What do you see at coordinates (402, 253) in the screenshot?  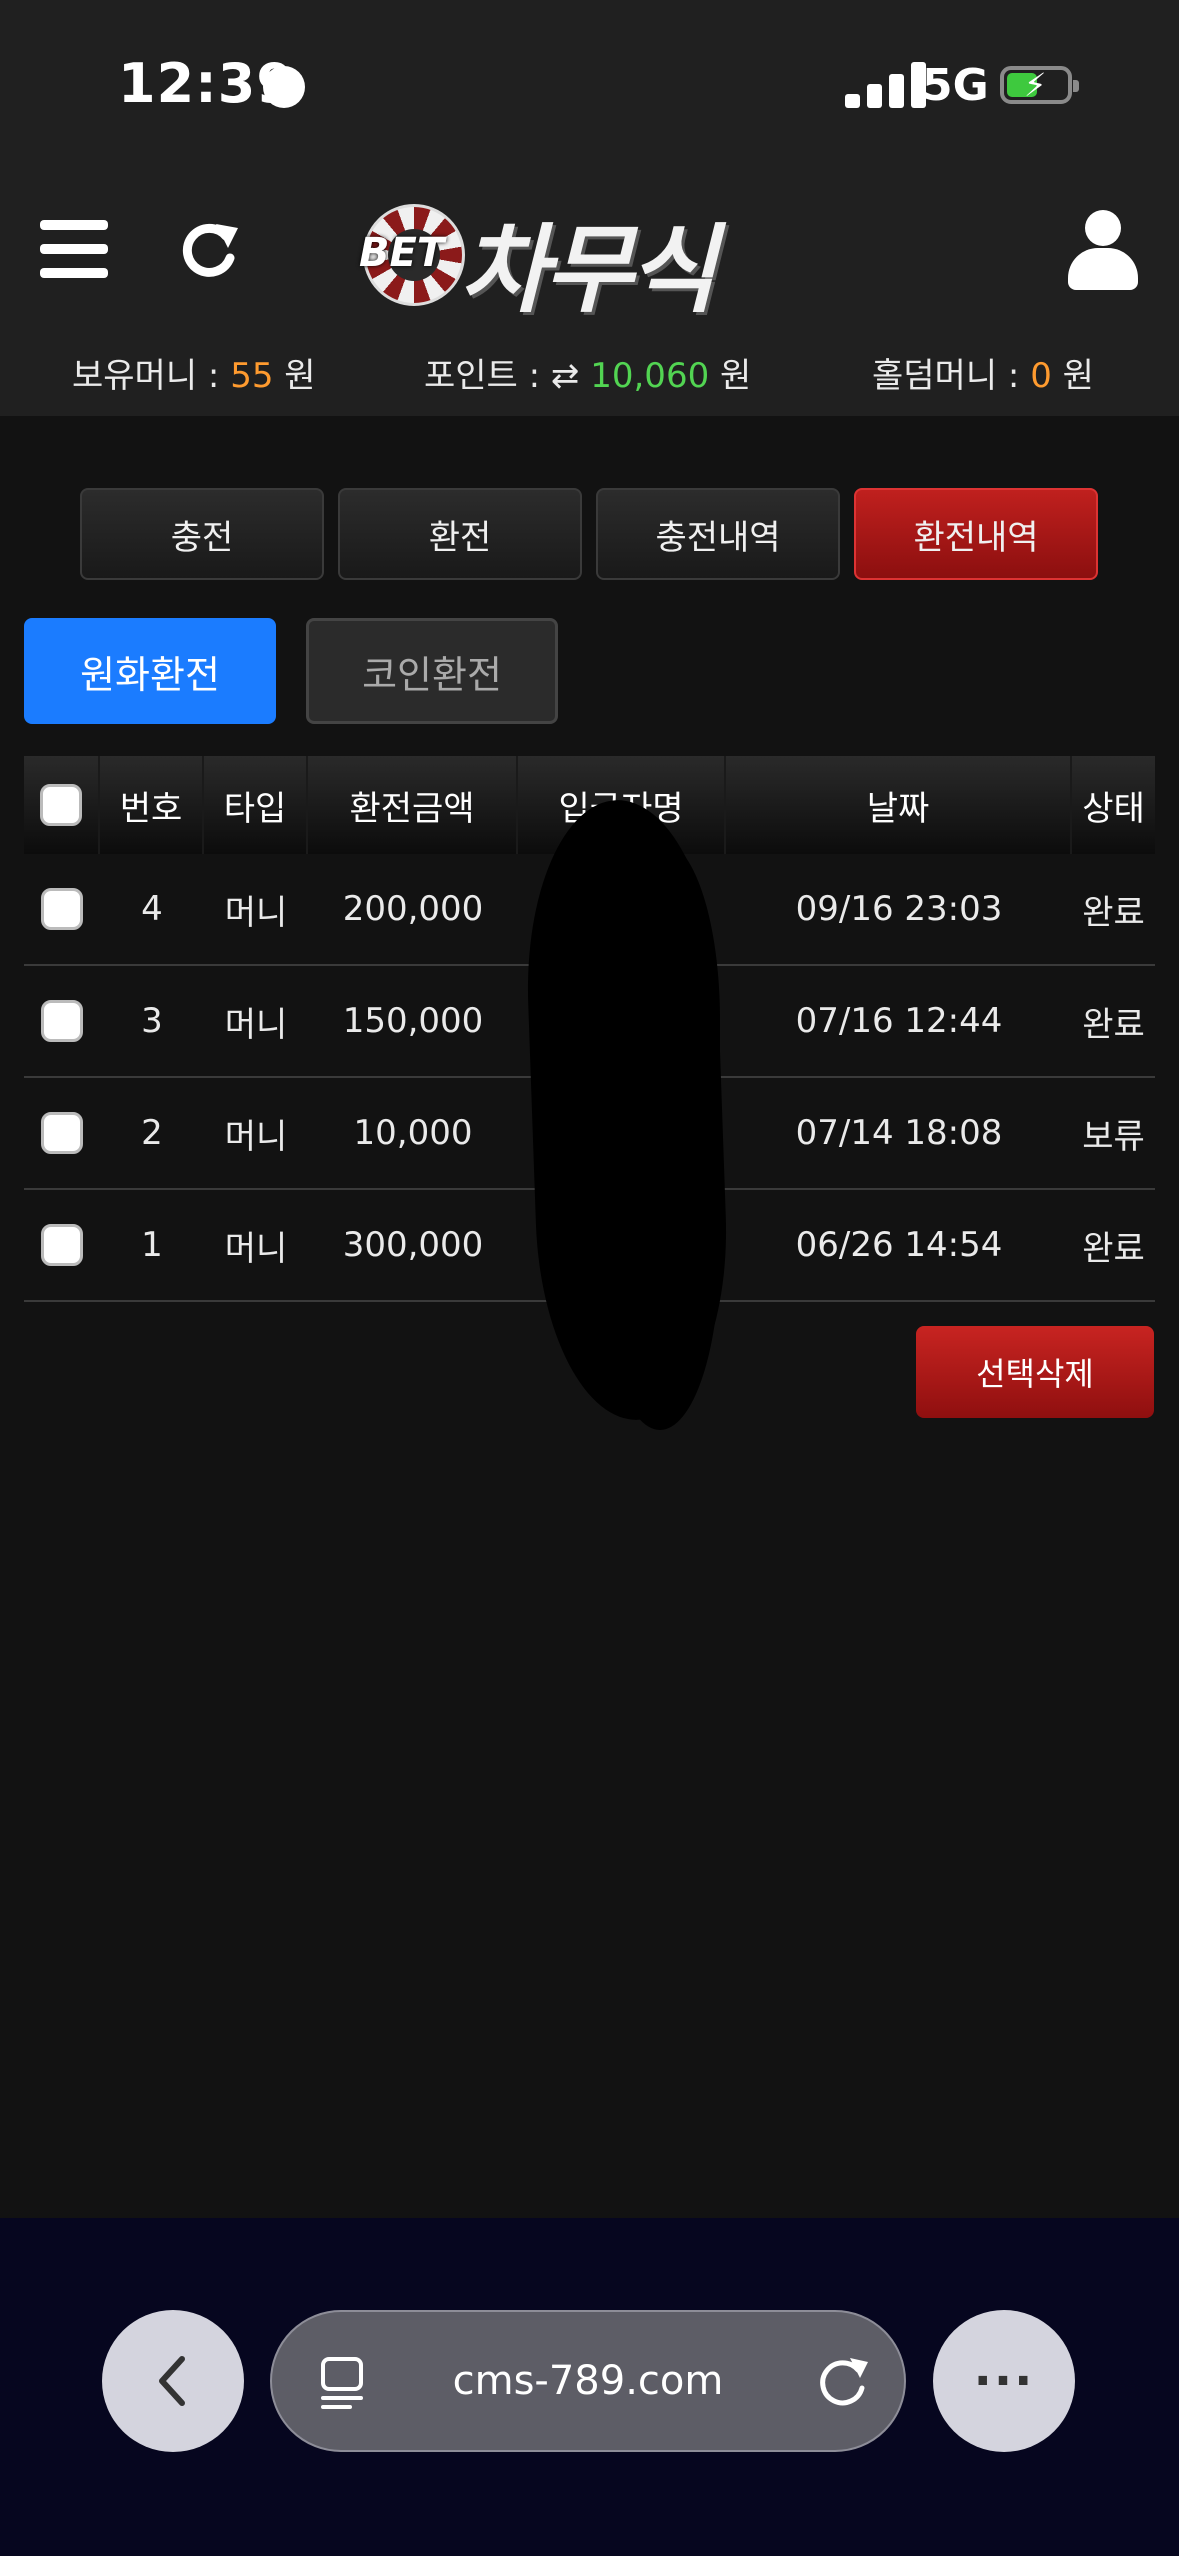 I see `logo-prefix: BET` at bounding box center [402, 253].